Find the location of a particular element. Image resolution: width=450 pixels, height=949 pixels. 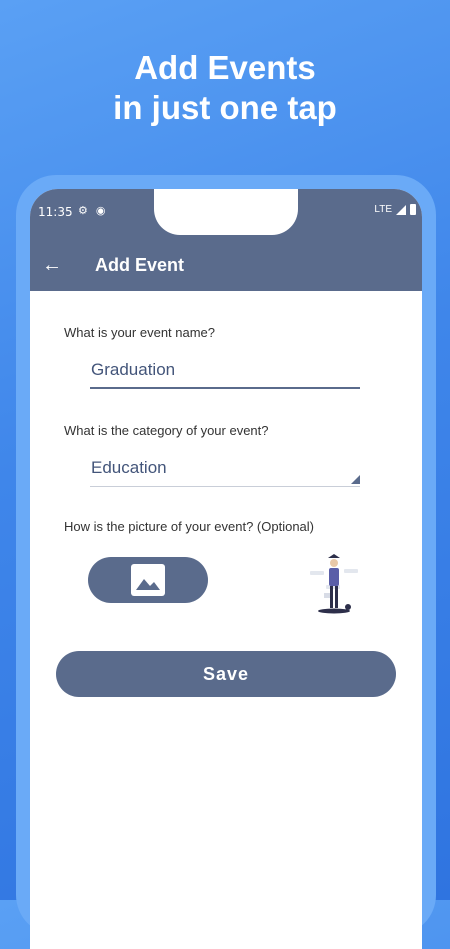

event-category-underline is located at coordinates (225, 486).